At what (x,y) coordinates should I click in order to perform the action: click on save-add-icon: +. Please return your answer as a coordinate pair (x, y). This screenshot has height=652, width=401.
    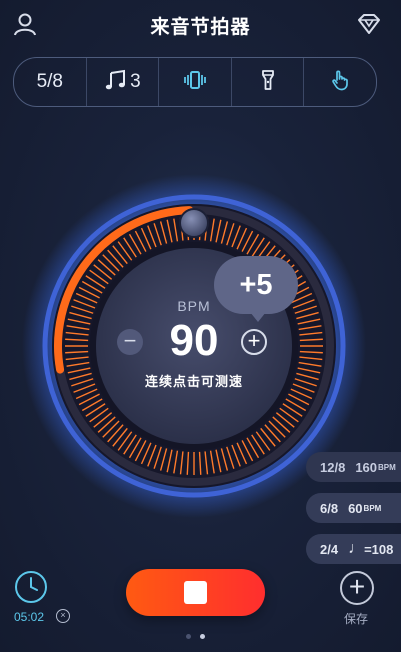
    Looking at the image, I should click on (357, 588).